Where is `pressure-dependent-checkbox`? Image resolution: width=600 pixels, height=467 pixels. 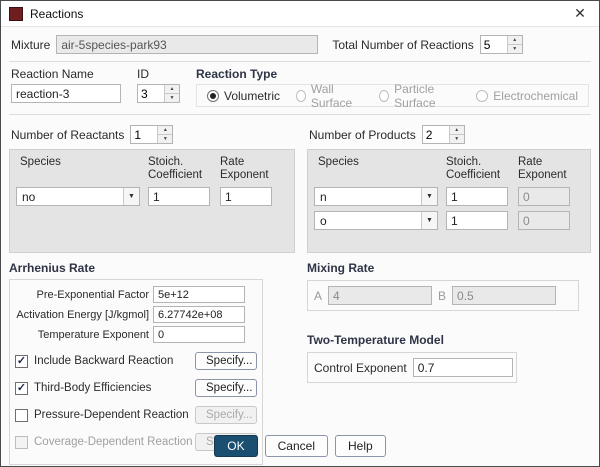 pressure-dependent-checkbox is located at coordinates (21, 415).